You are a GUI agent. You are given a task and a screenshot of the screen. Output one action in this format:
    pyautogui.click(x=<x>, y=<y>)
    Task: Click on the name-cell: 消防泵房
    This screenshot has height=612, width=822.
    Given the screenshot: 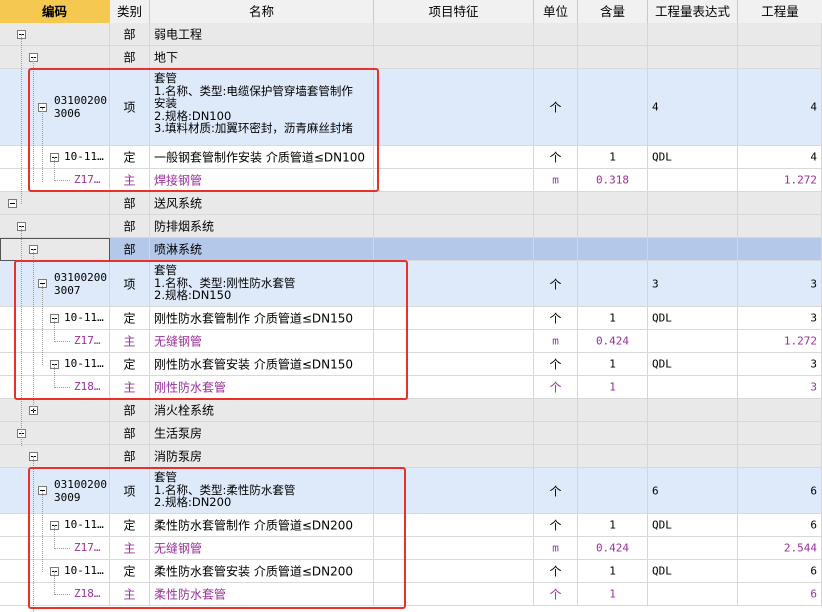 What is the action you would take?
    pyautogui.click(x=178, y=456)
    